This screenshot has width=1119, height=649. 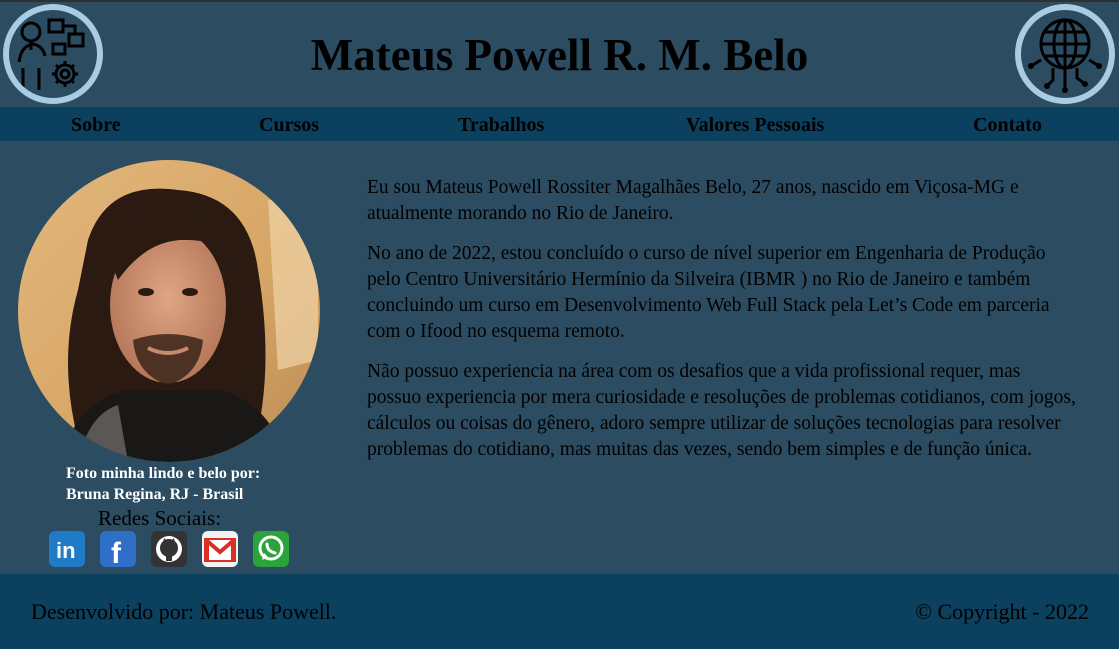 I want to click on page-title: Mateus Powell R. M. Belo, so click(x=559, y=55).